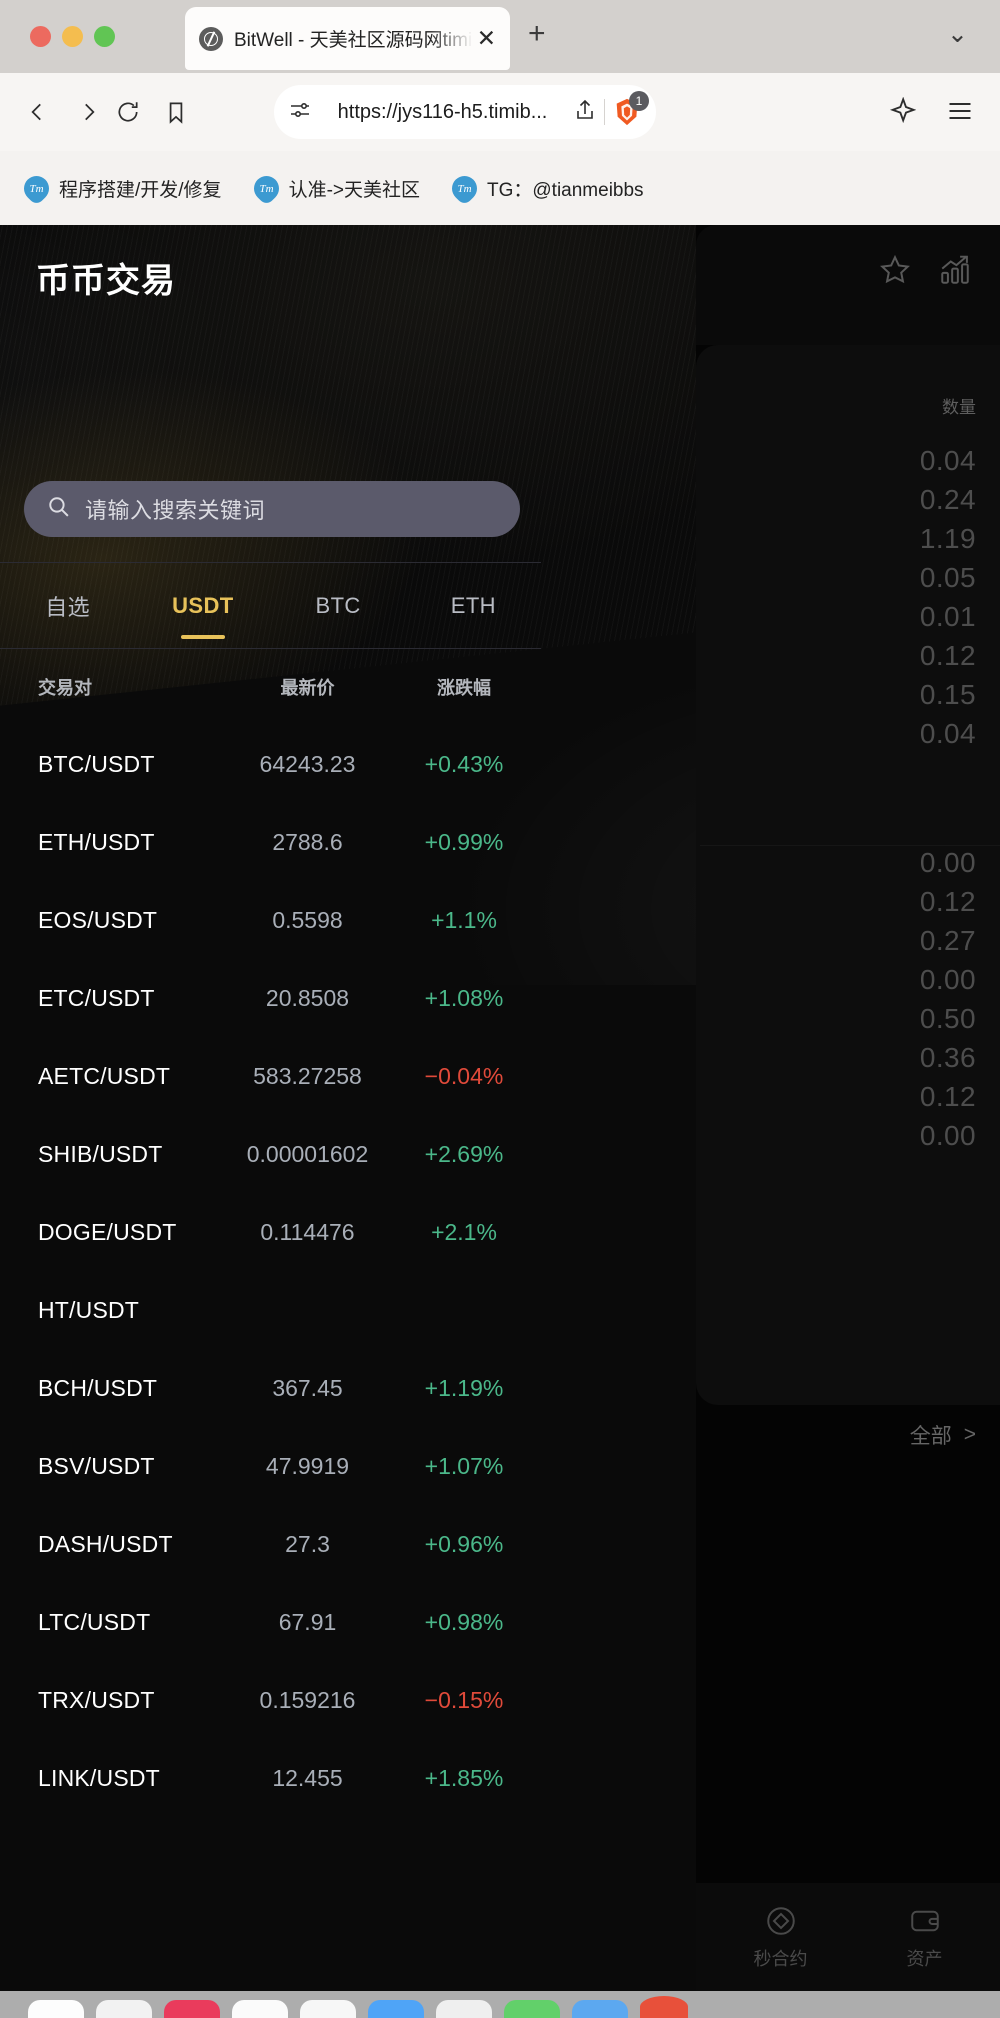  I want to click on dock-app-launchpad, so click(124, 2009).